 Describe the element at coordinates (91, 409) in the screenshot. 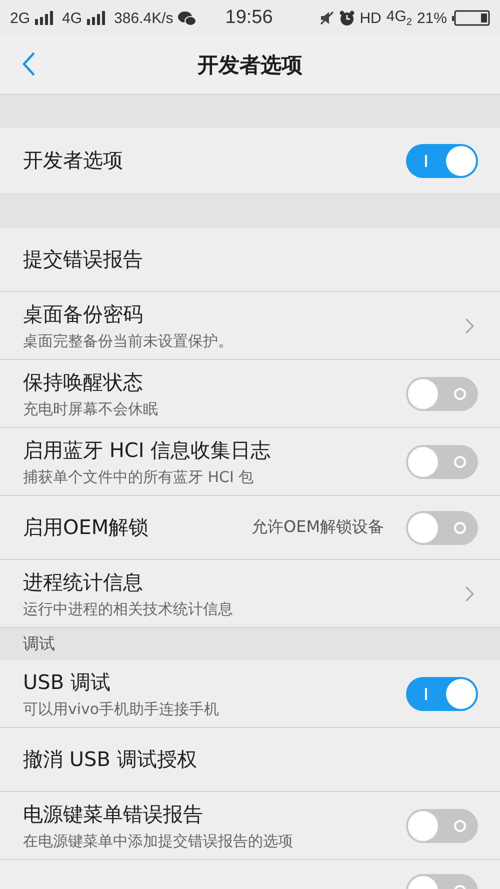

I see `setting-description: 充电时屏幕不会休眠` at that location.